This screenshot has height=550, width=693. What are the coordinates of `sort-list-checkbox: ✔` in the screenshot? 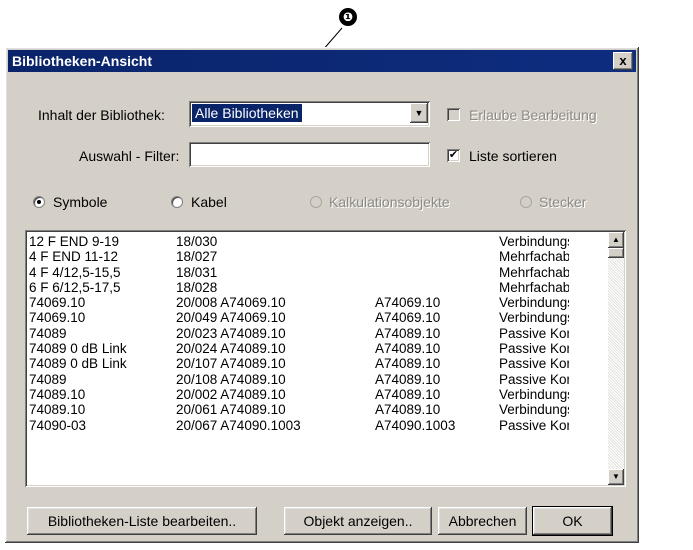 It's located at (453, 155).